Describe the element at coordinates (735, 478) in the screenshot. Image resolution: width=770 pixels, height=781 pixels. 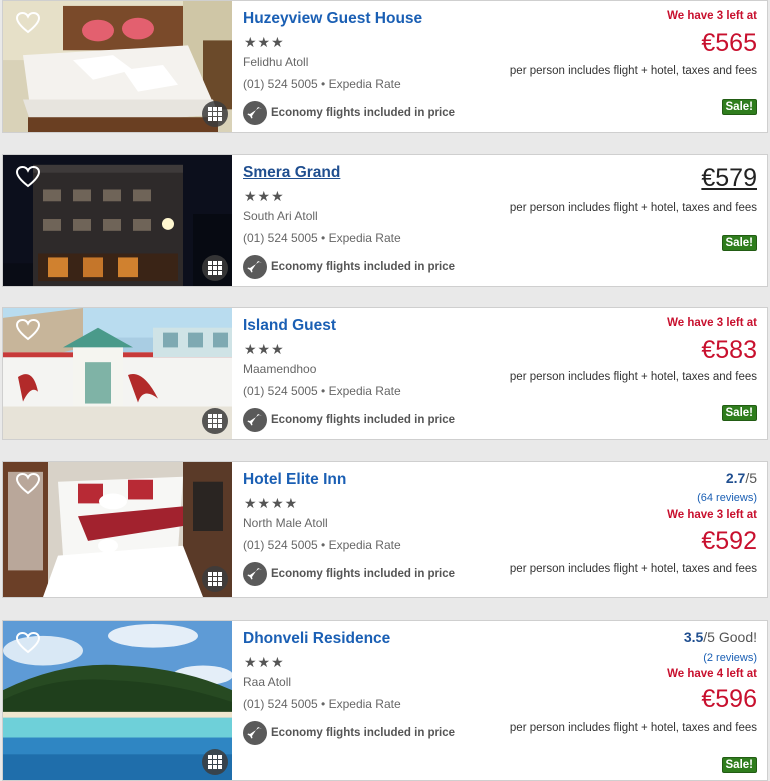
I see `rating-score: 2.7` at that location.